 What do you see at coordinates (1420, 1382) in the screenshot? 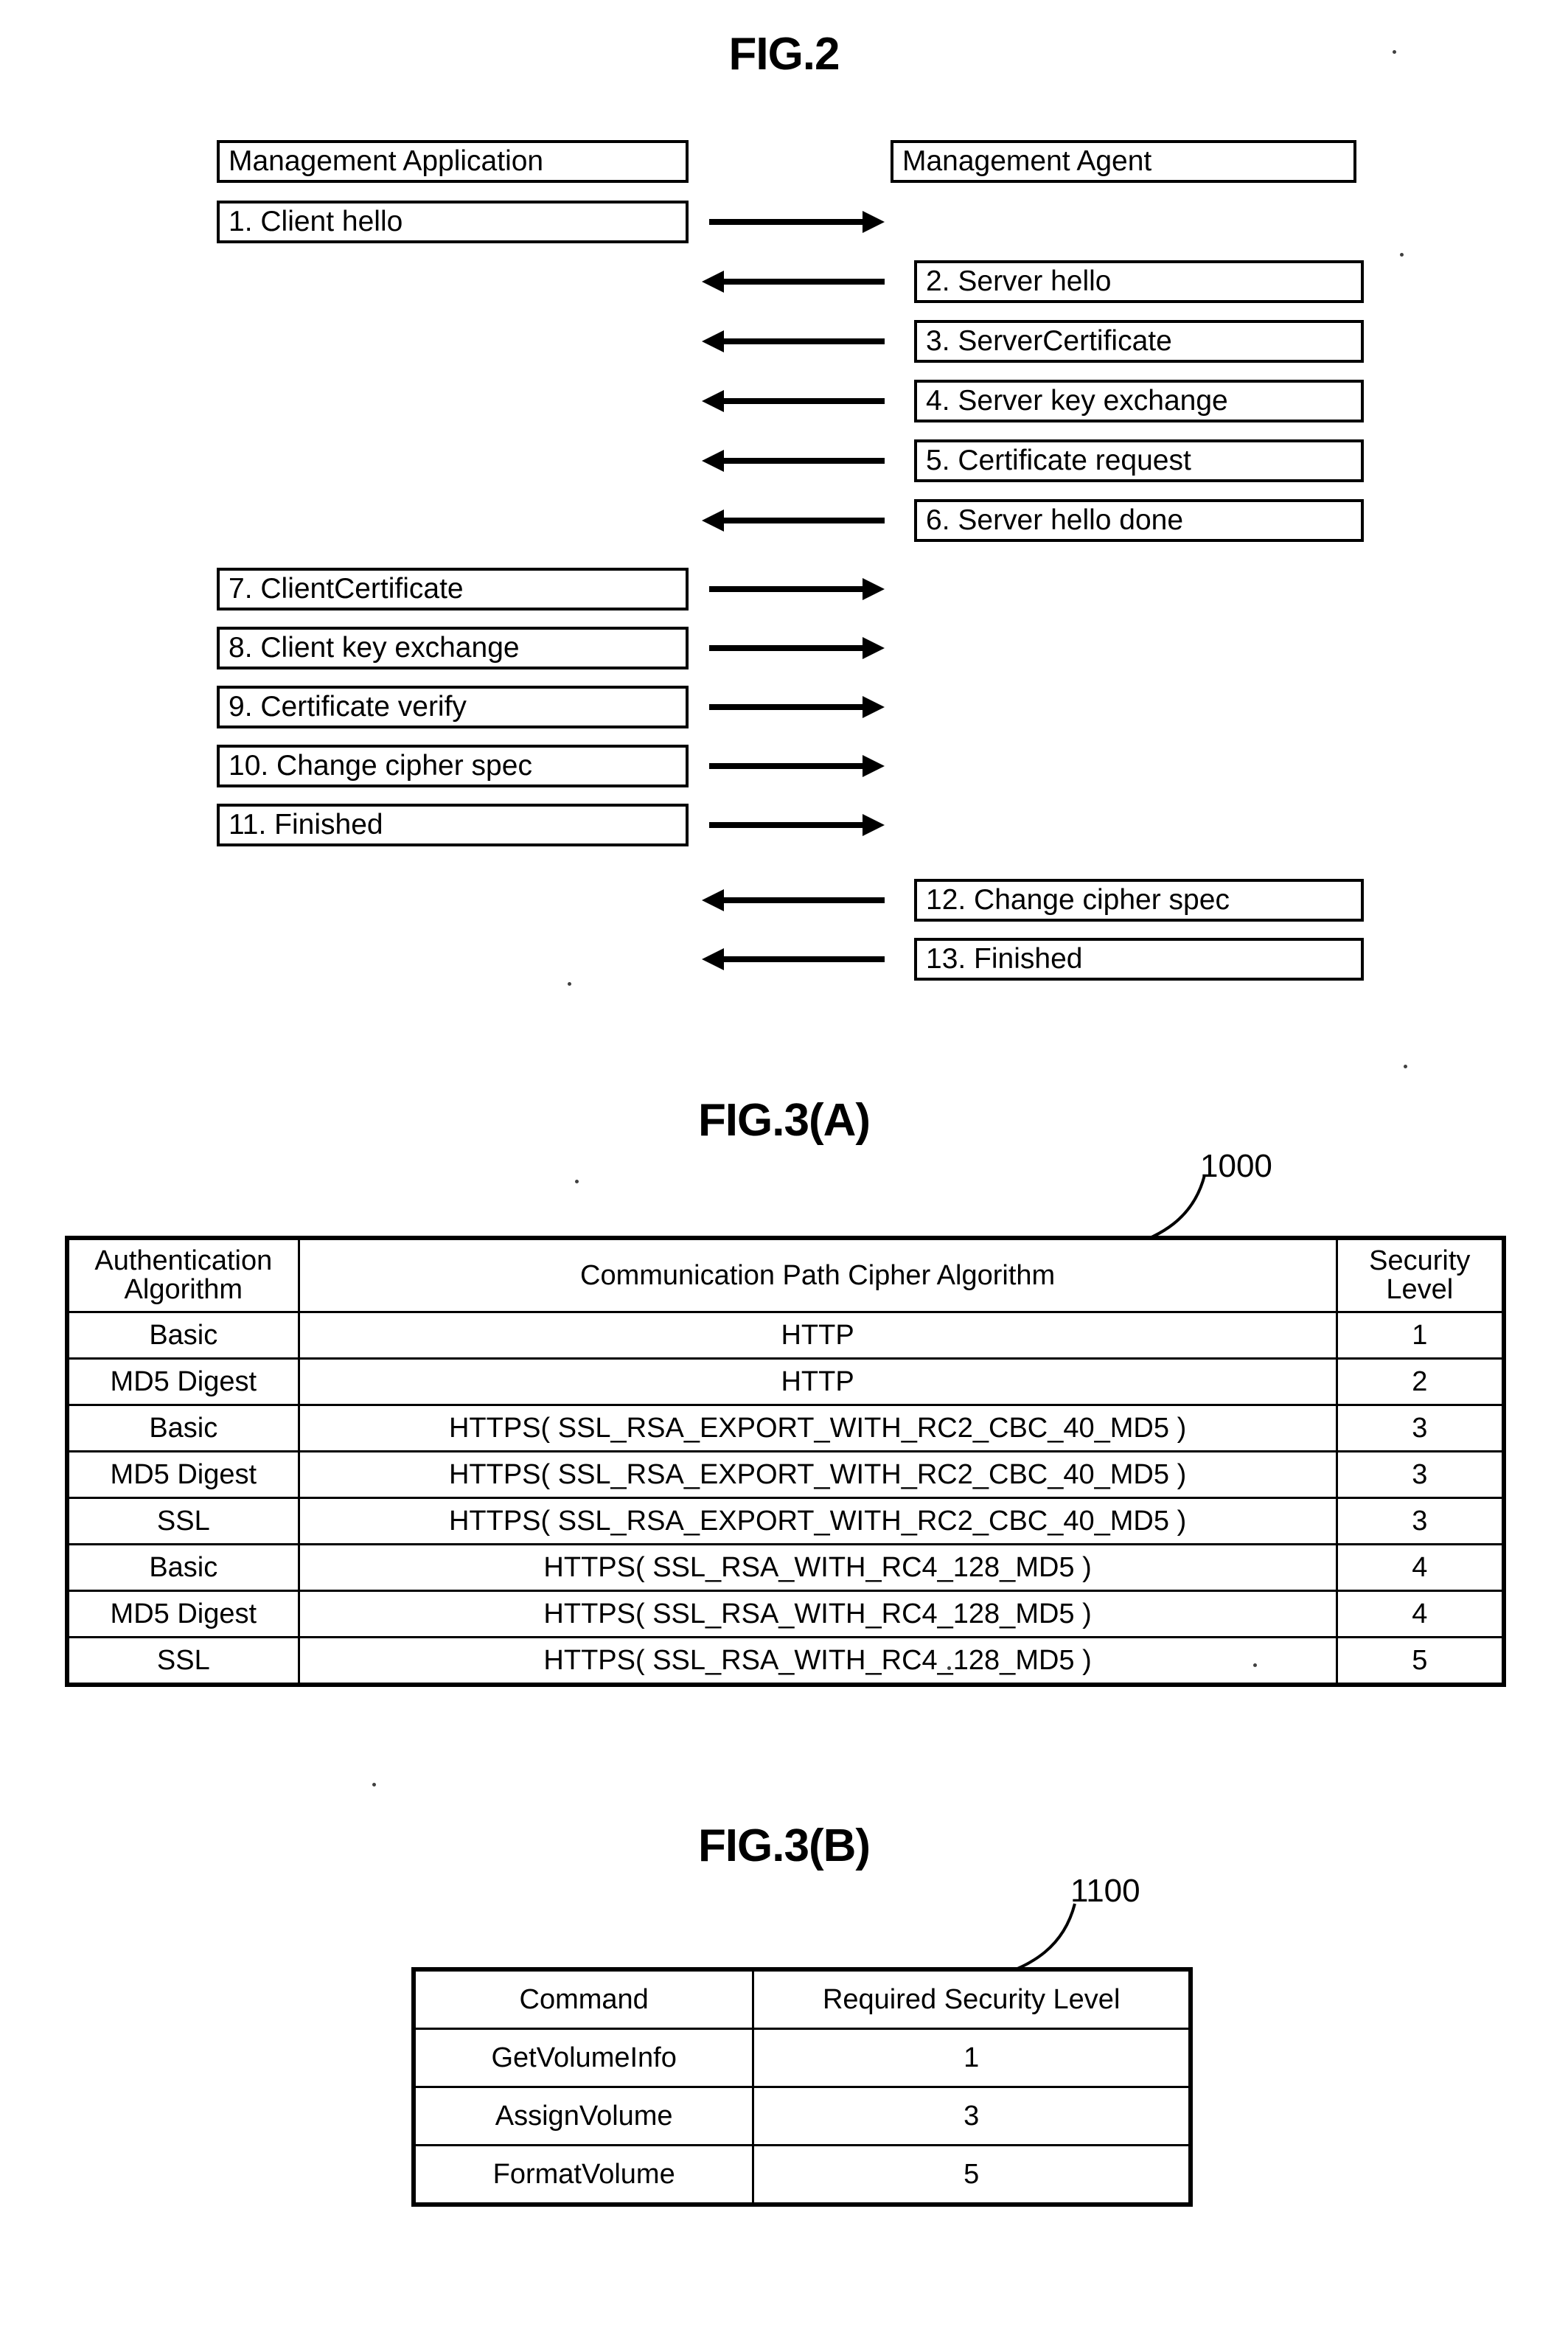
I see `cell-level: 2` at bounding box center [1420, 1382].